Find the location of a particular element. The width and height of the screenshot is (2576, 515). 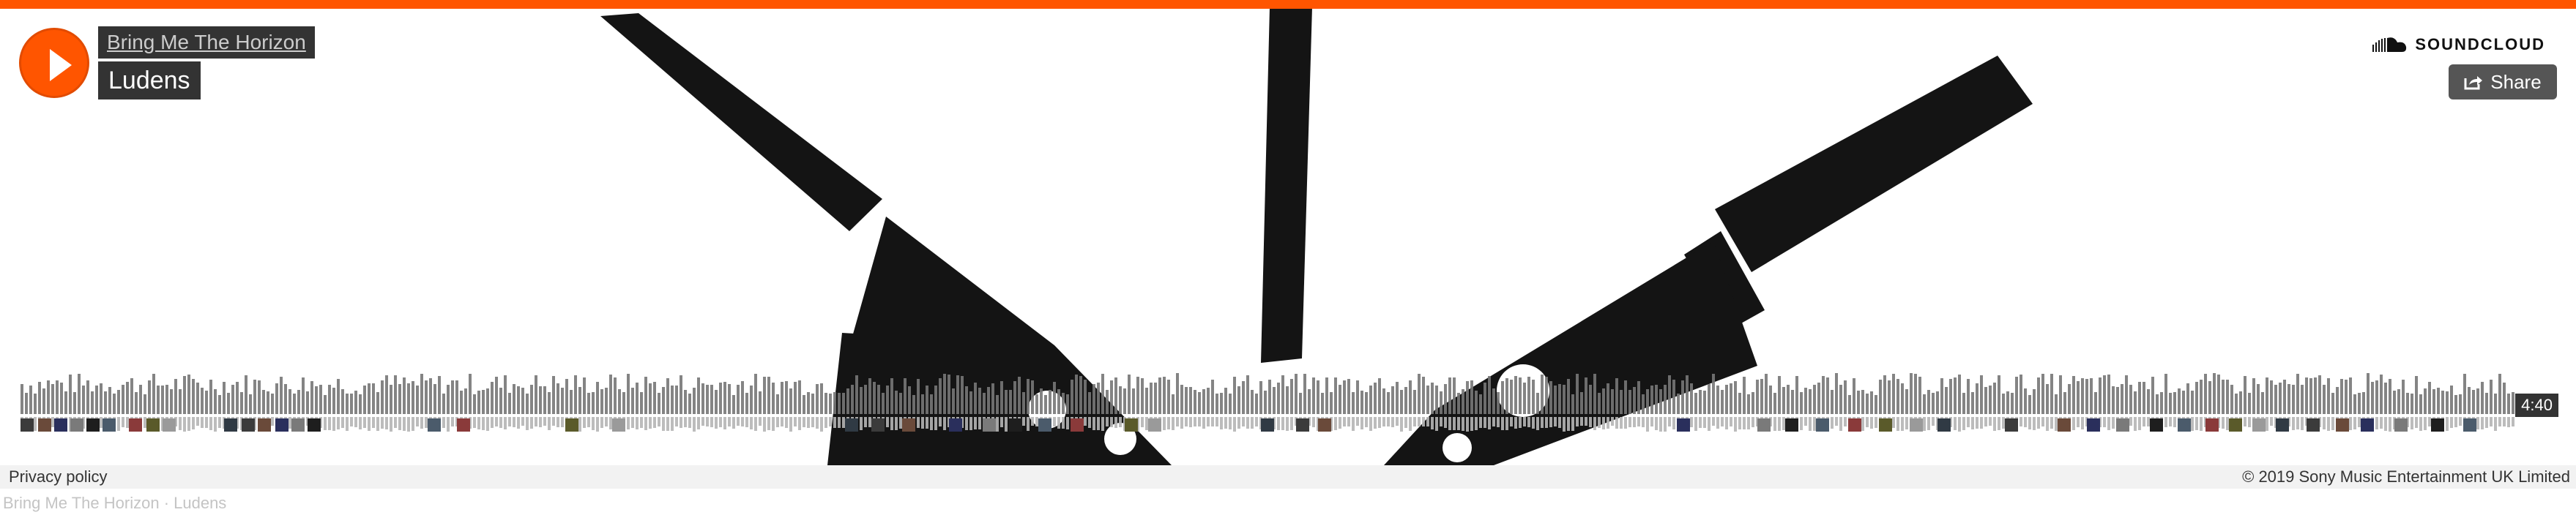

share-icon is located at coordinates (2473, 83).